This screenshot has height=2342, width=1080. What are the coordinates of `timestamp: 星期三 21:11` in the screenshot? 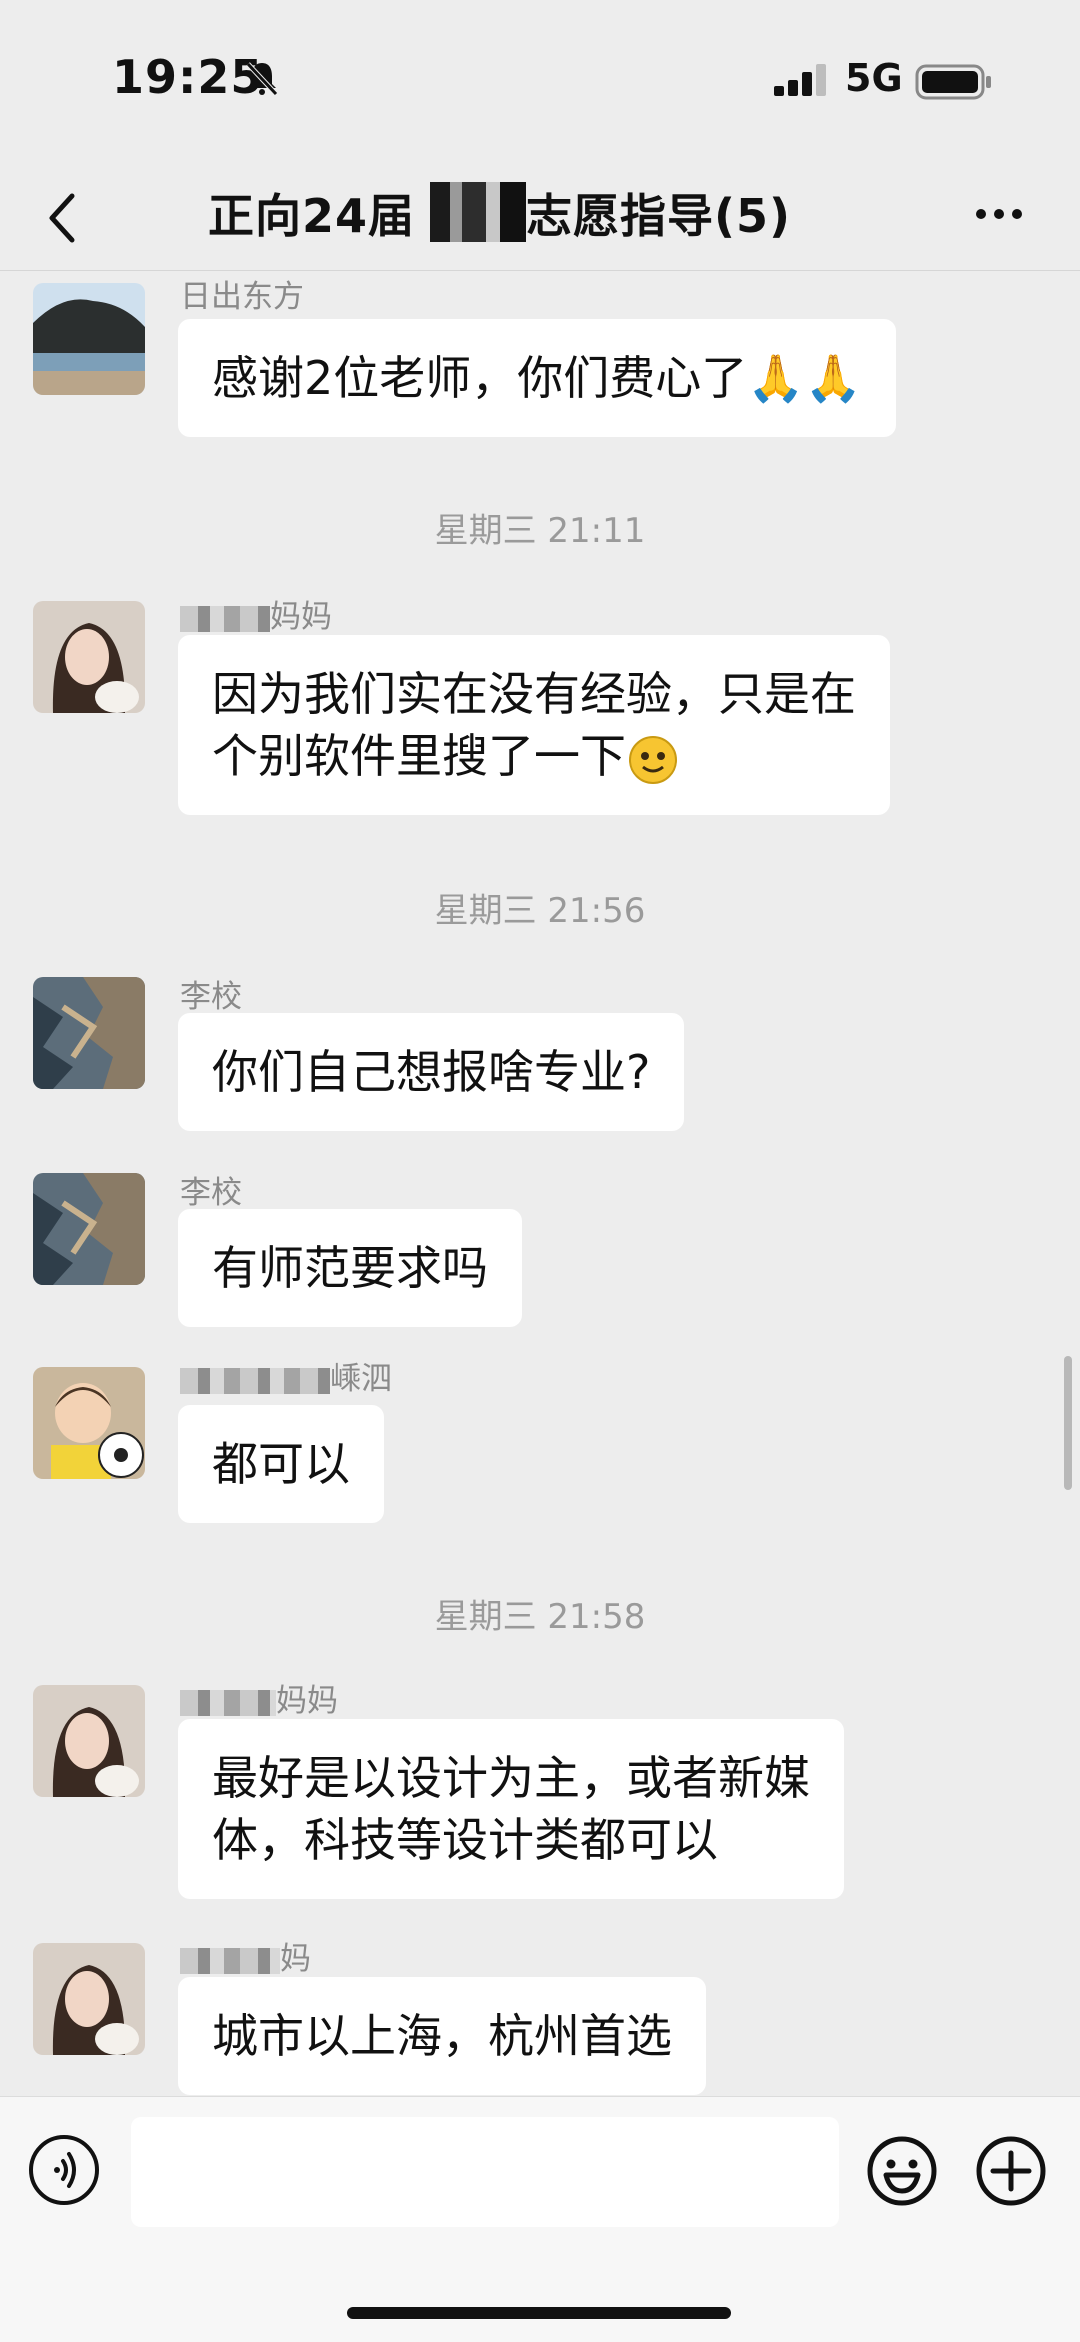 It's located at (540, 531).